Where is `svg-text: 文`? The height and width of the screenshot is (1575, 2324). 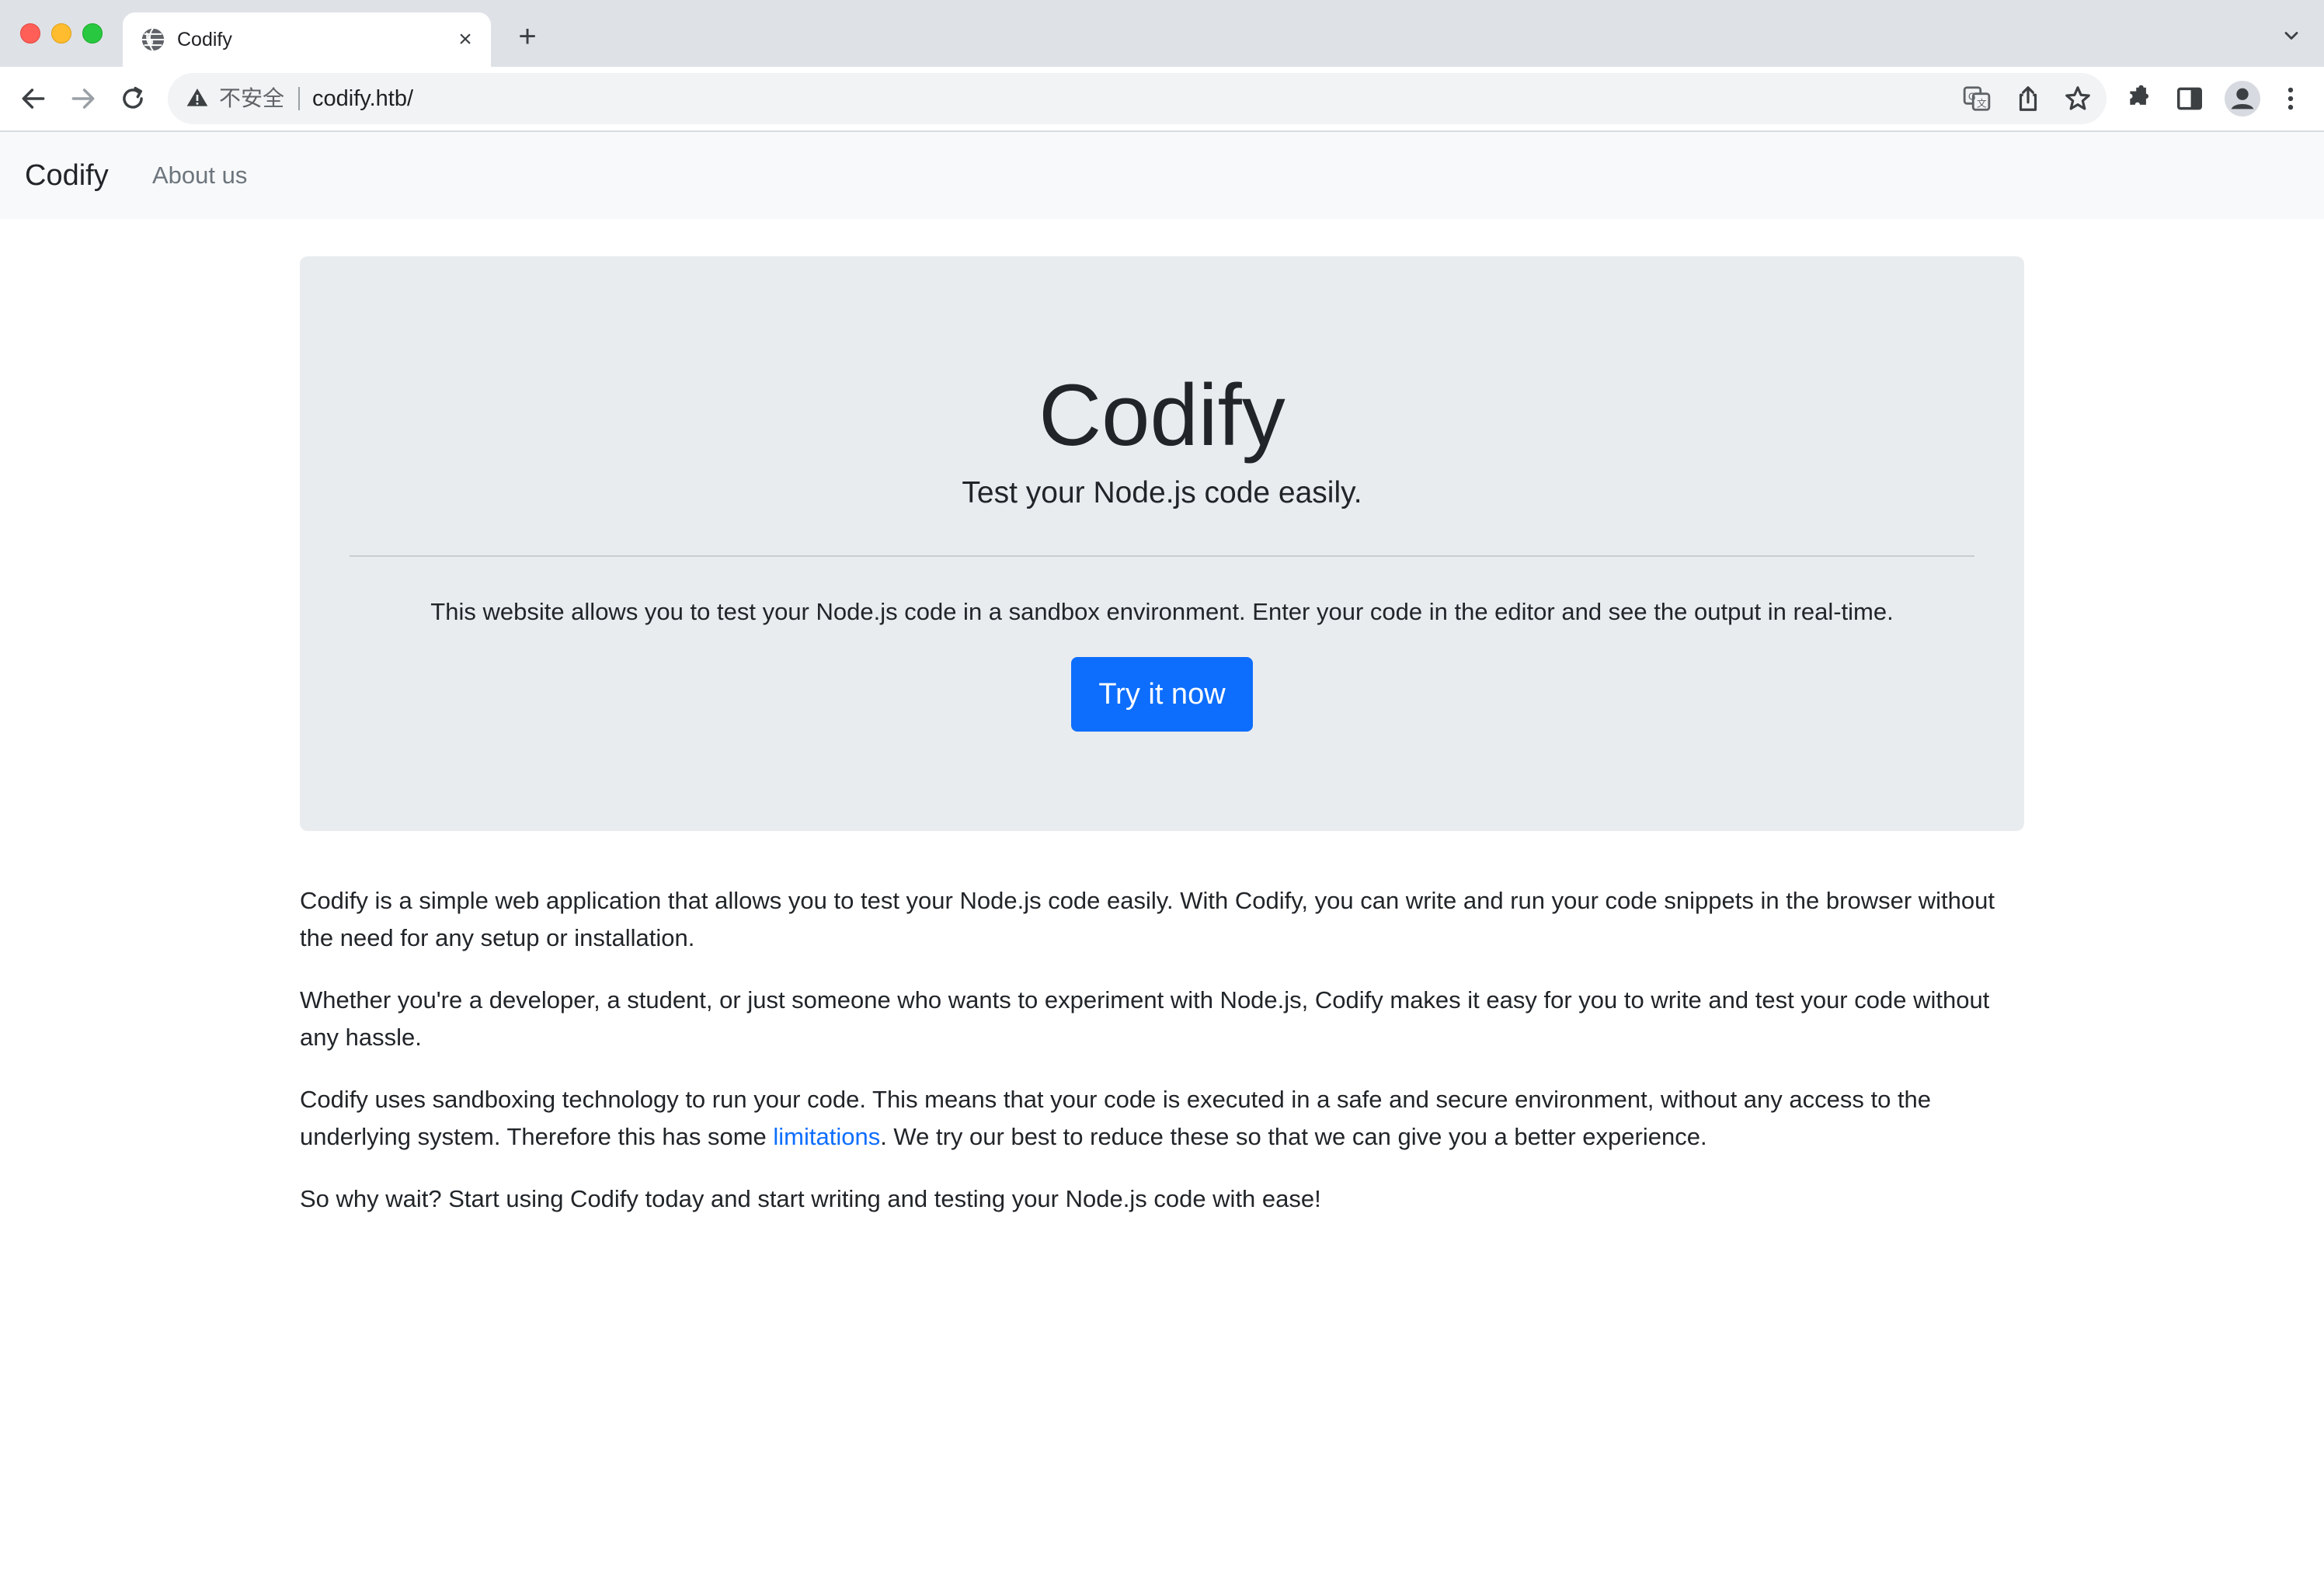 svg-text: 文 is located at coordinates (1982, 103).